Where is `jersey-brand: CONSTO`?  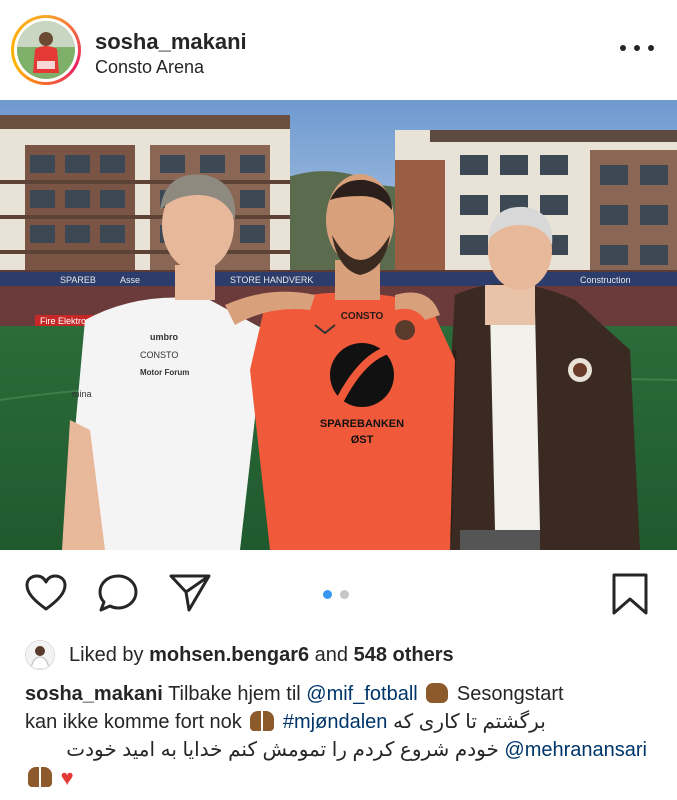
jersey-brand: CONSTO is located at coordinates (362, 316).